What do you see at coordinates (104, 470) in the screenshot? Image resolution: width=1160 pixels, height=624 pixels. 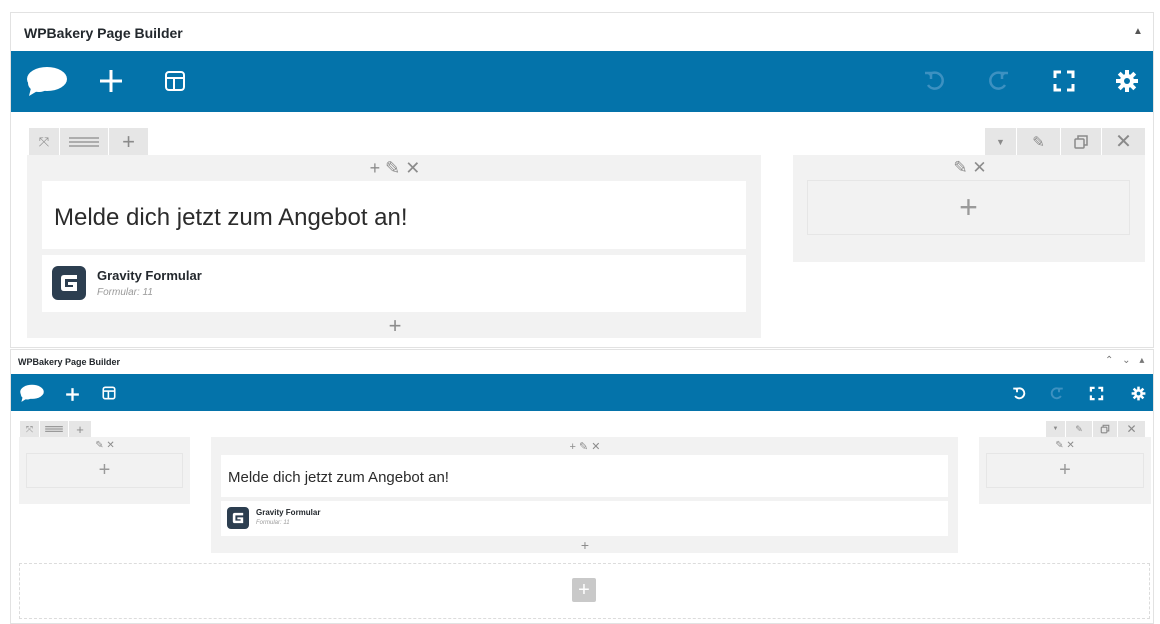 I see `column-1-empty-add-button: +` at bounding box center [104, 470].